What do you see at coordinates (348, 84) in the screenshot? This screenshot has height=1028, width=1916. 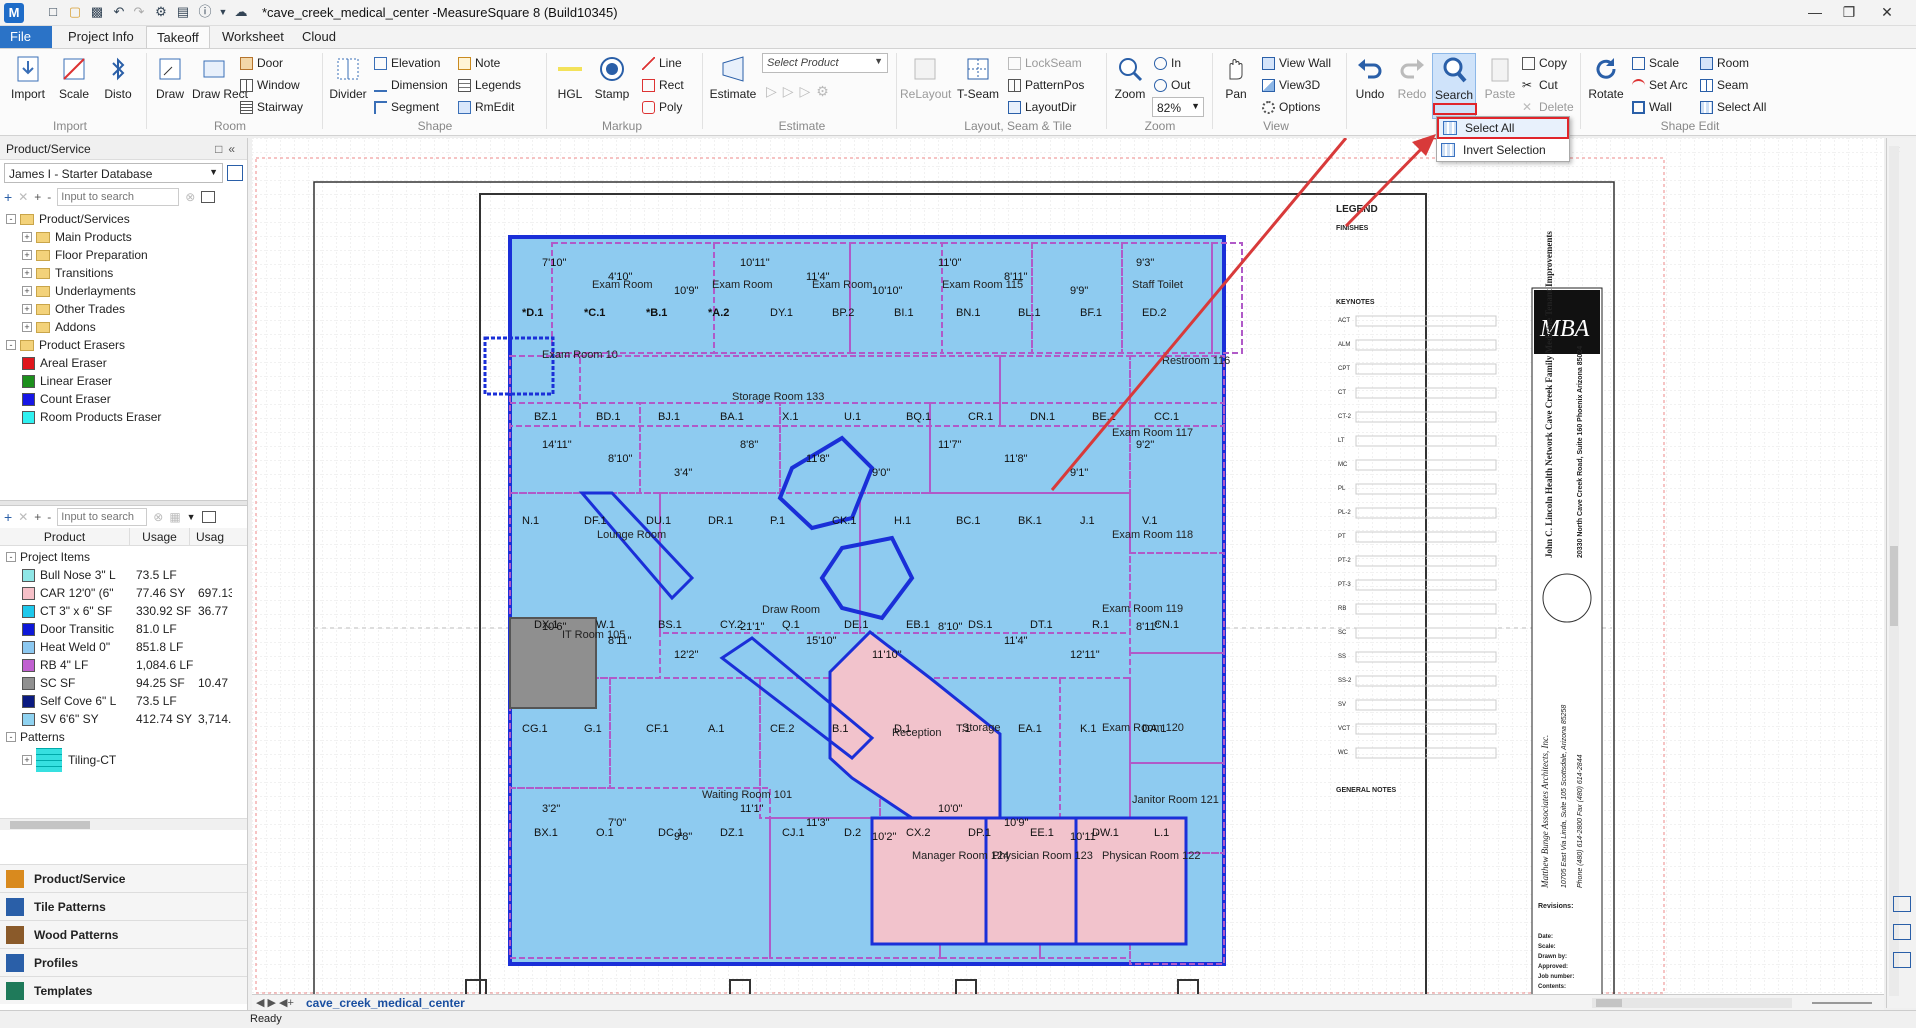 I see `divider-button: Divider` at bounding box center [348, 84].